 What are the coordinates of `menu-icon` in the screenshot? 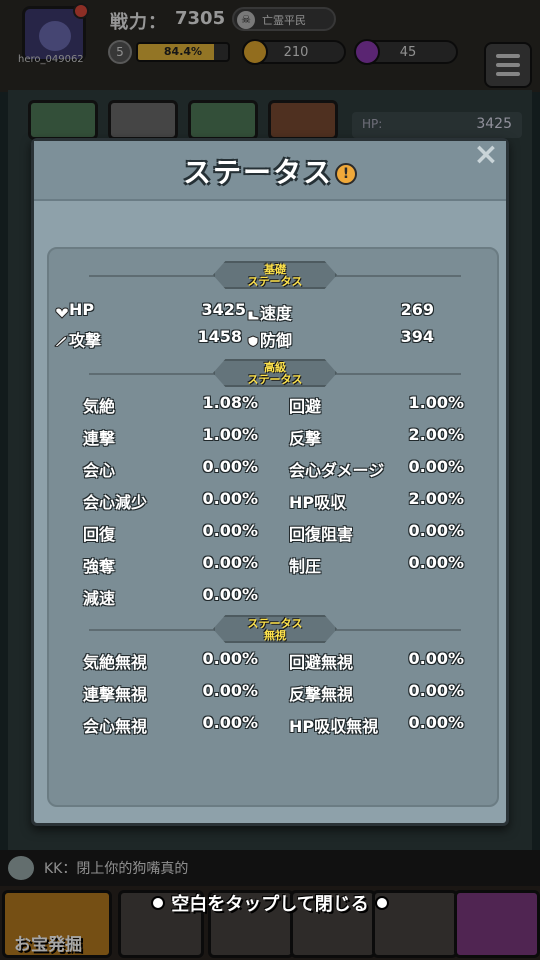 It's located at (508, 56).